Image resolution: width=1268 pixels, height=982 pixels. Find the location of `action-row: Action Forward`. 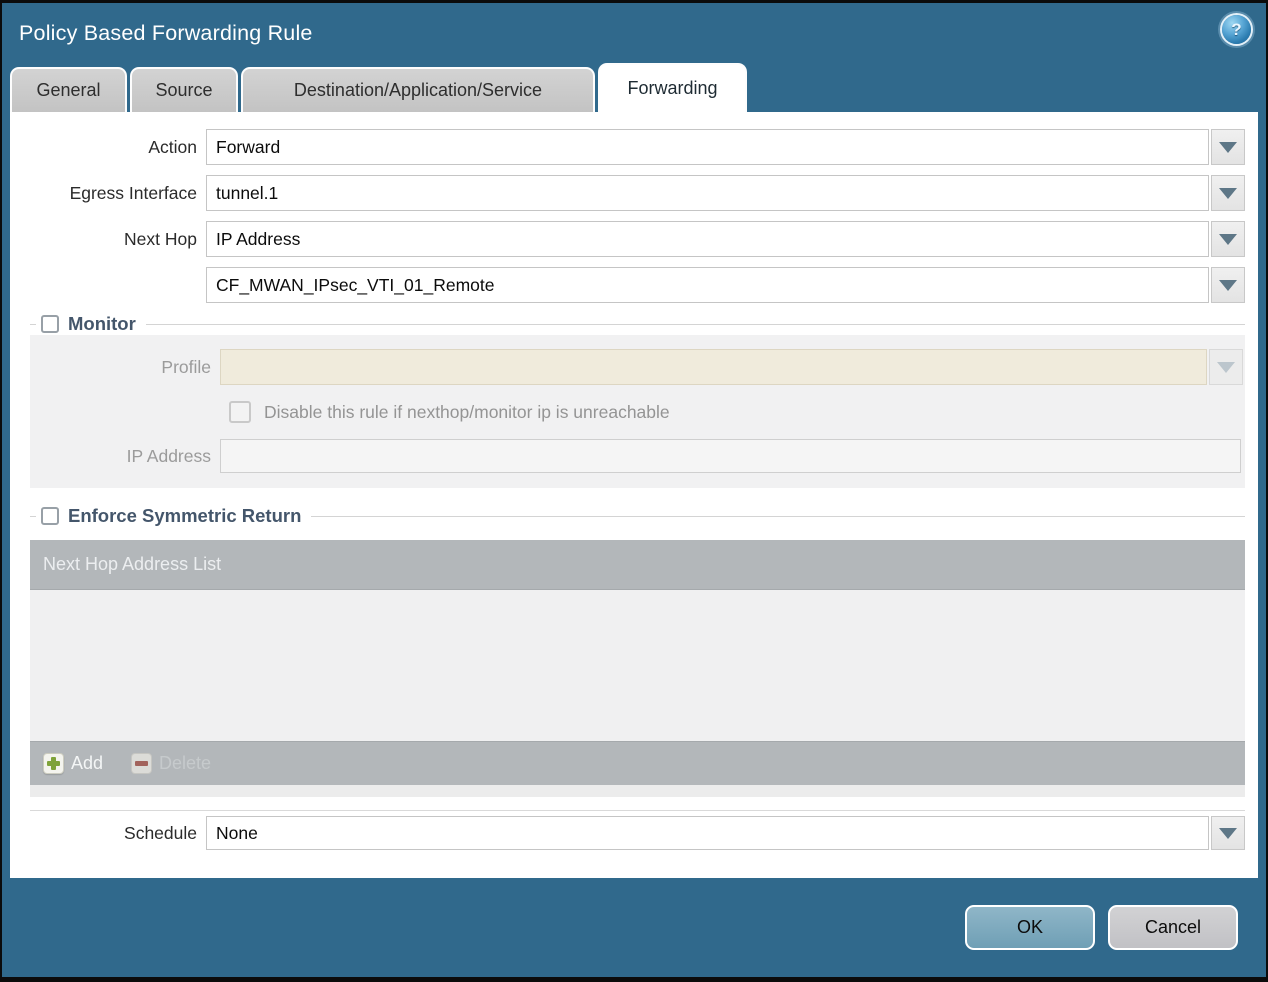

action-row: Action Forward is located at coordinates (627, 147).